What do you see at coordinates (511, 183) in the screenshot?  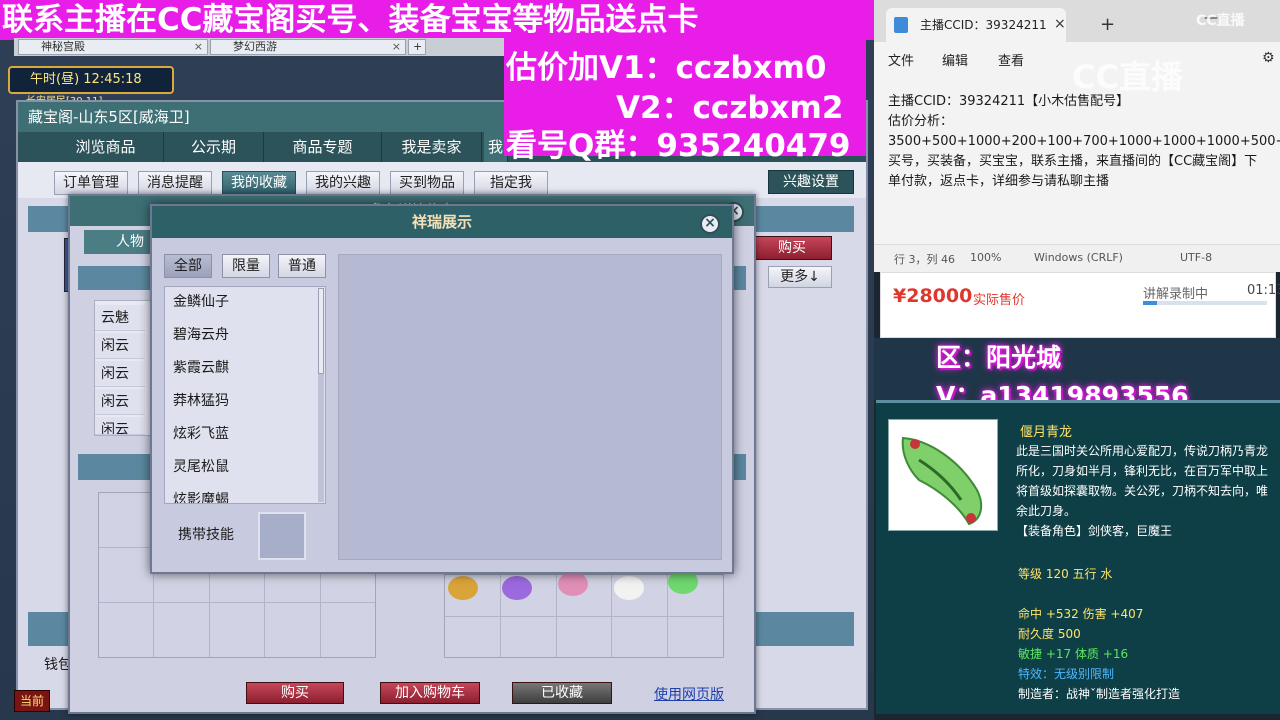 I see `subnav-designated: 指定我` at bounding box center [511, 183].